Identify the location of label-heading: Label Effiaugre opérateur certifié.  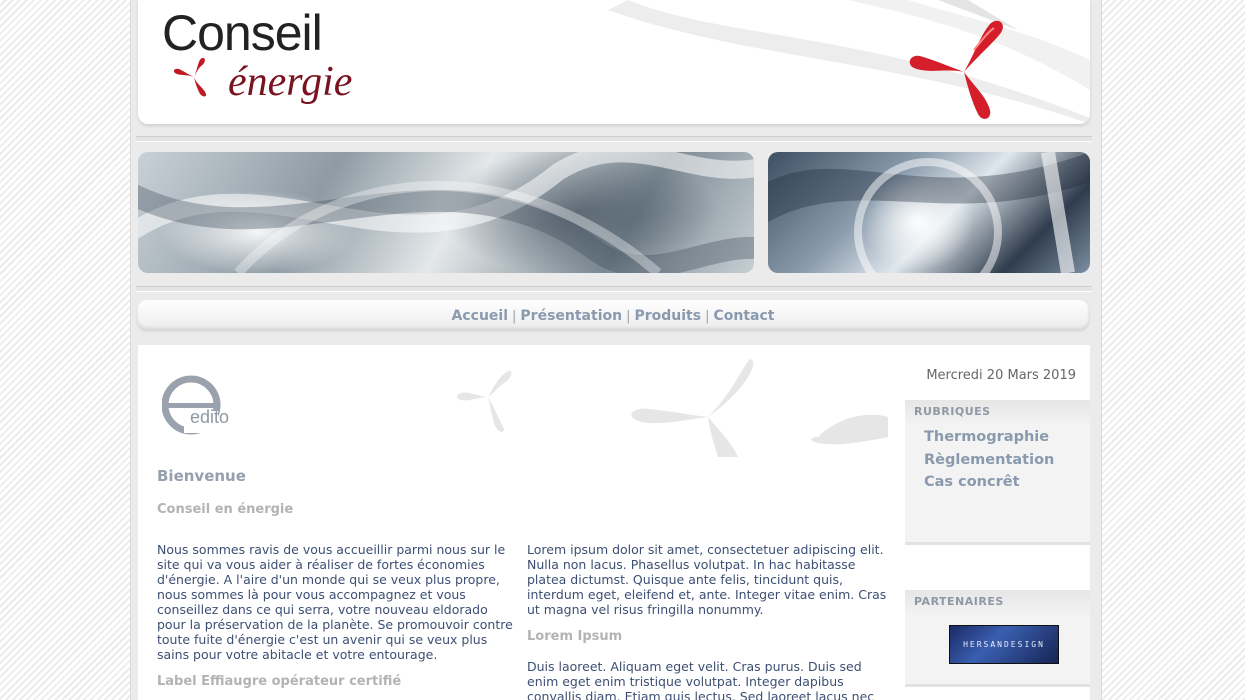
(279, 681).